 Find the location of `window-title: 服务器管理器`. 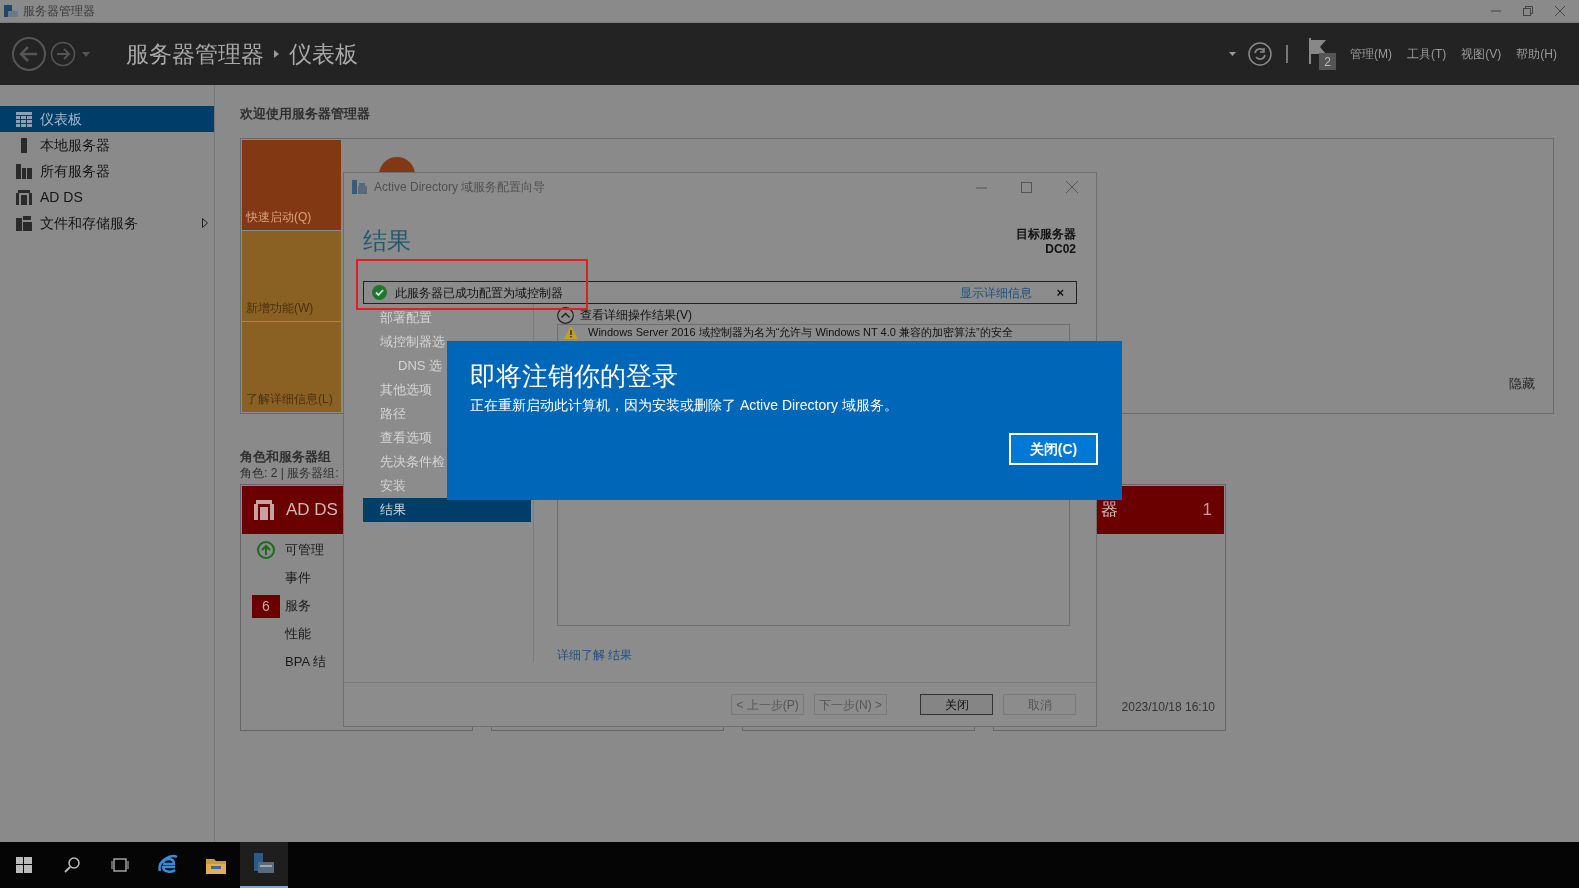

window-title: 服务器管理器 is located at coordinates (59, 11).